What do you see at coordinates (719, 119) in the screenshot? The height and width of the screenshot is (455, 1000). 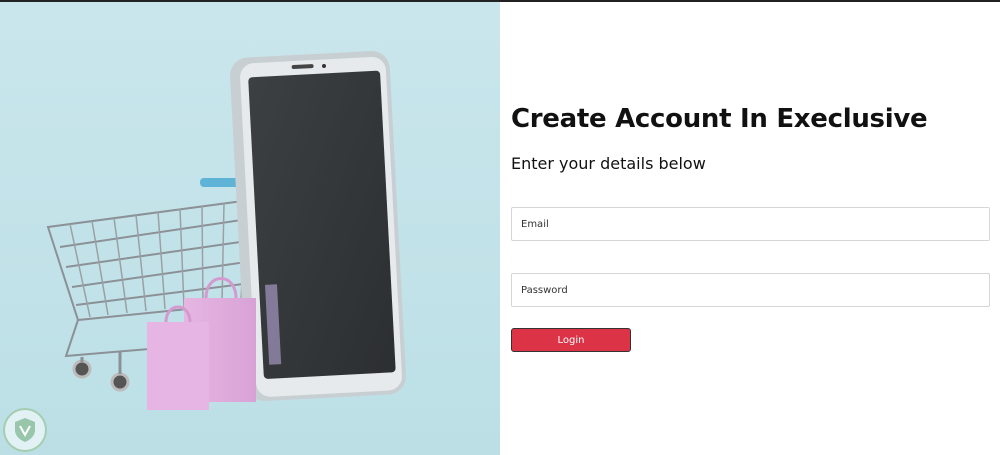 I see `page-title: Create Account In Execlusive` at bounding box center [719, 119].